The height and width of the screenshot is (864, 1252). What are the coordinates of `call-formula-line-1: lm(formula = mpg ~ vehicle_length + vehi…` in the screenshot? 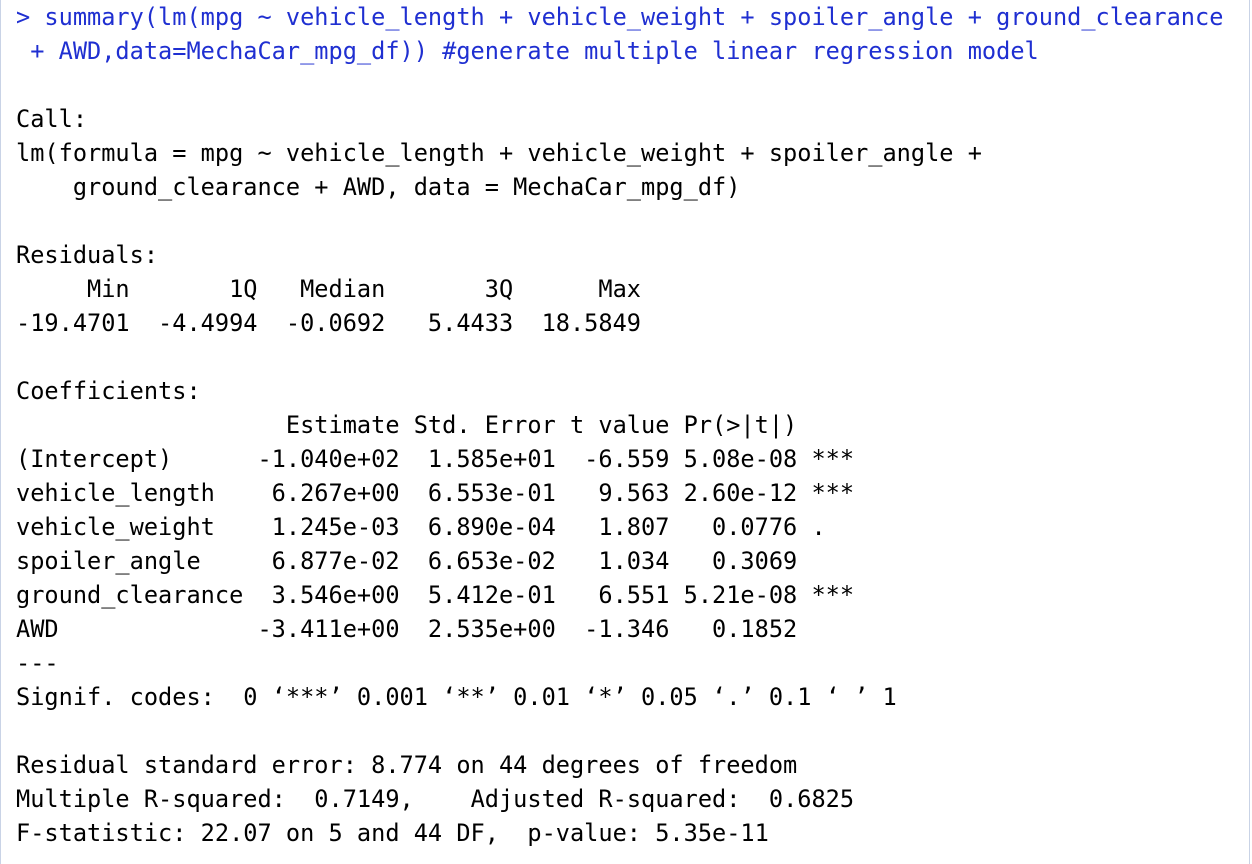 It's located at (506, 153).